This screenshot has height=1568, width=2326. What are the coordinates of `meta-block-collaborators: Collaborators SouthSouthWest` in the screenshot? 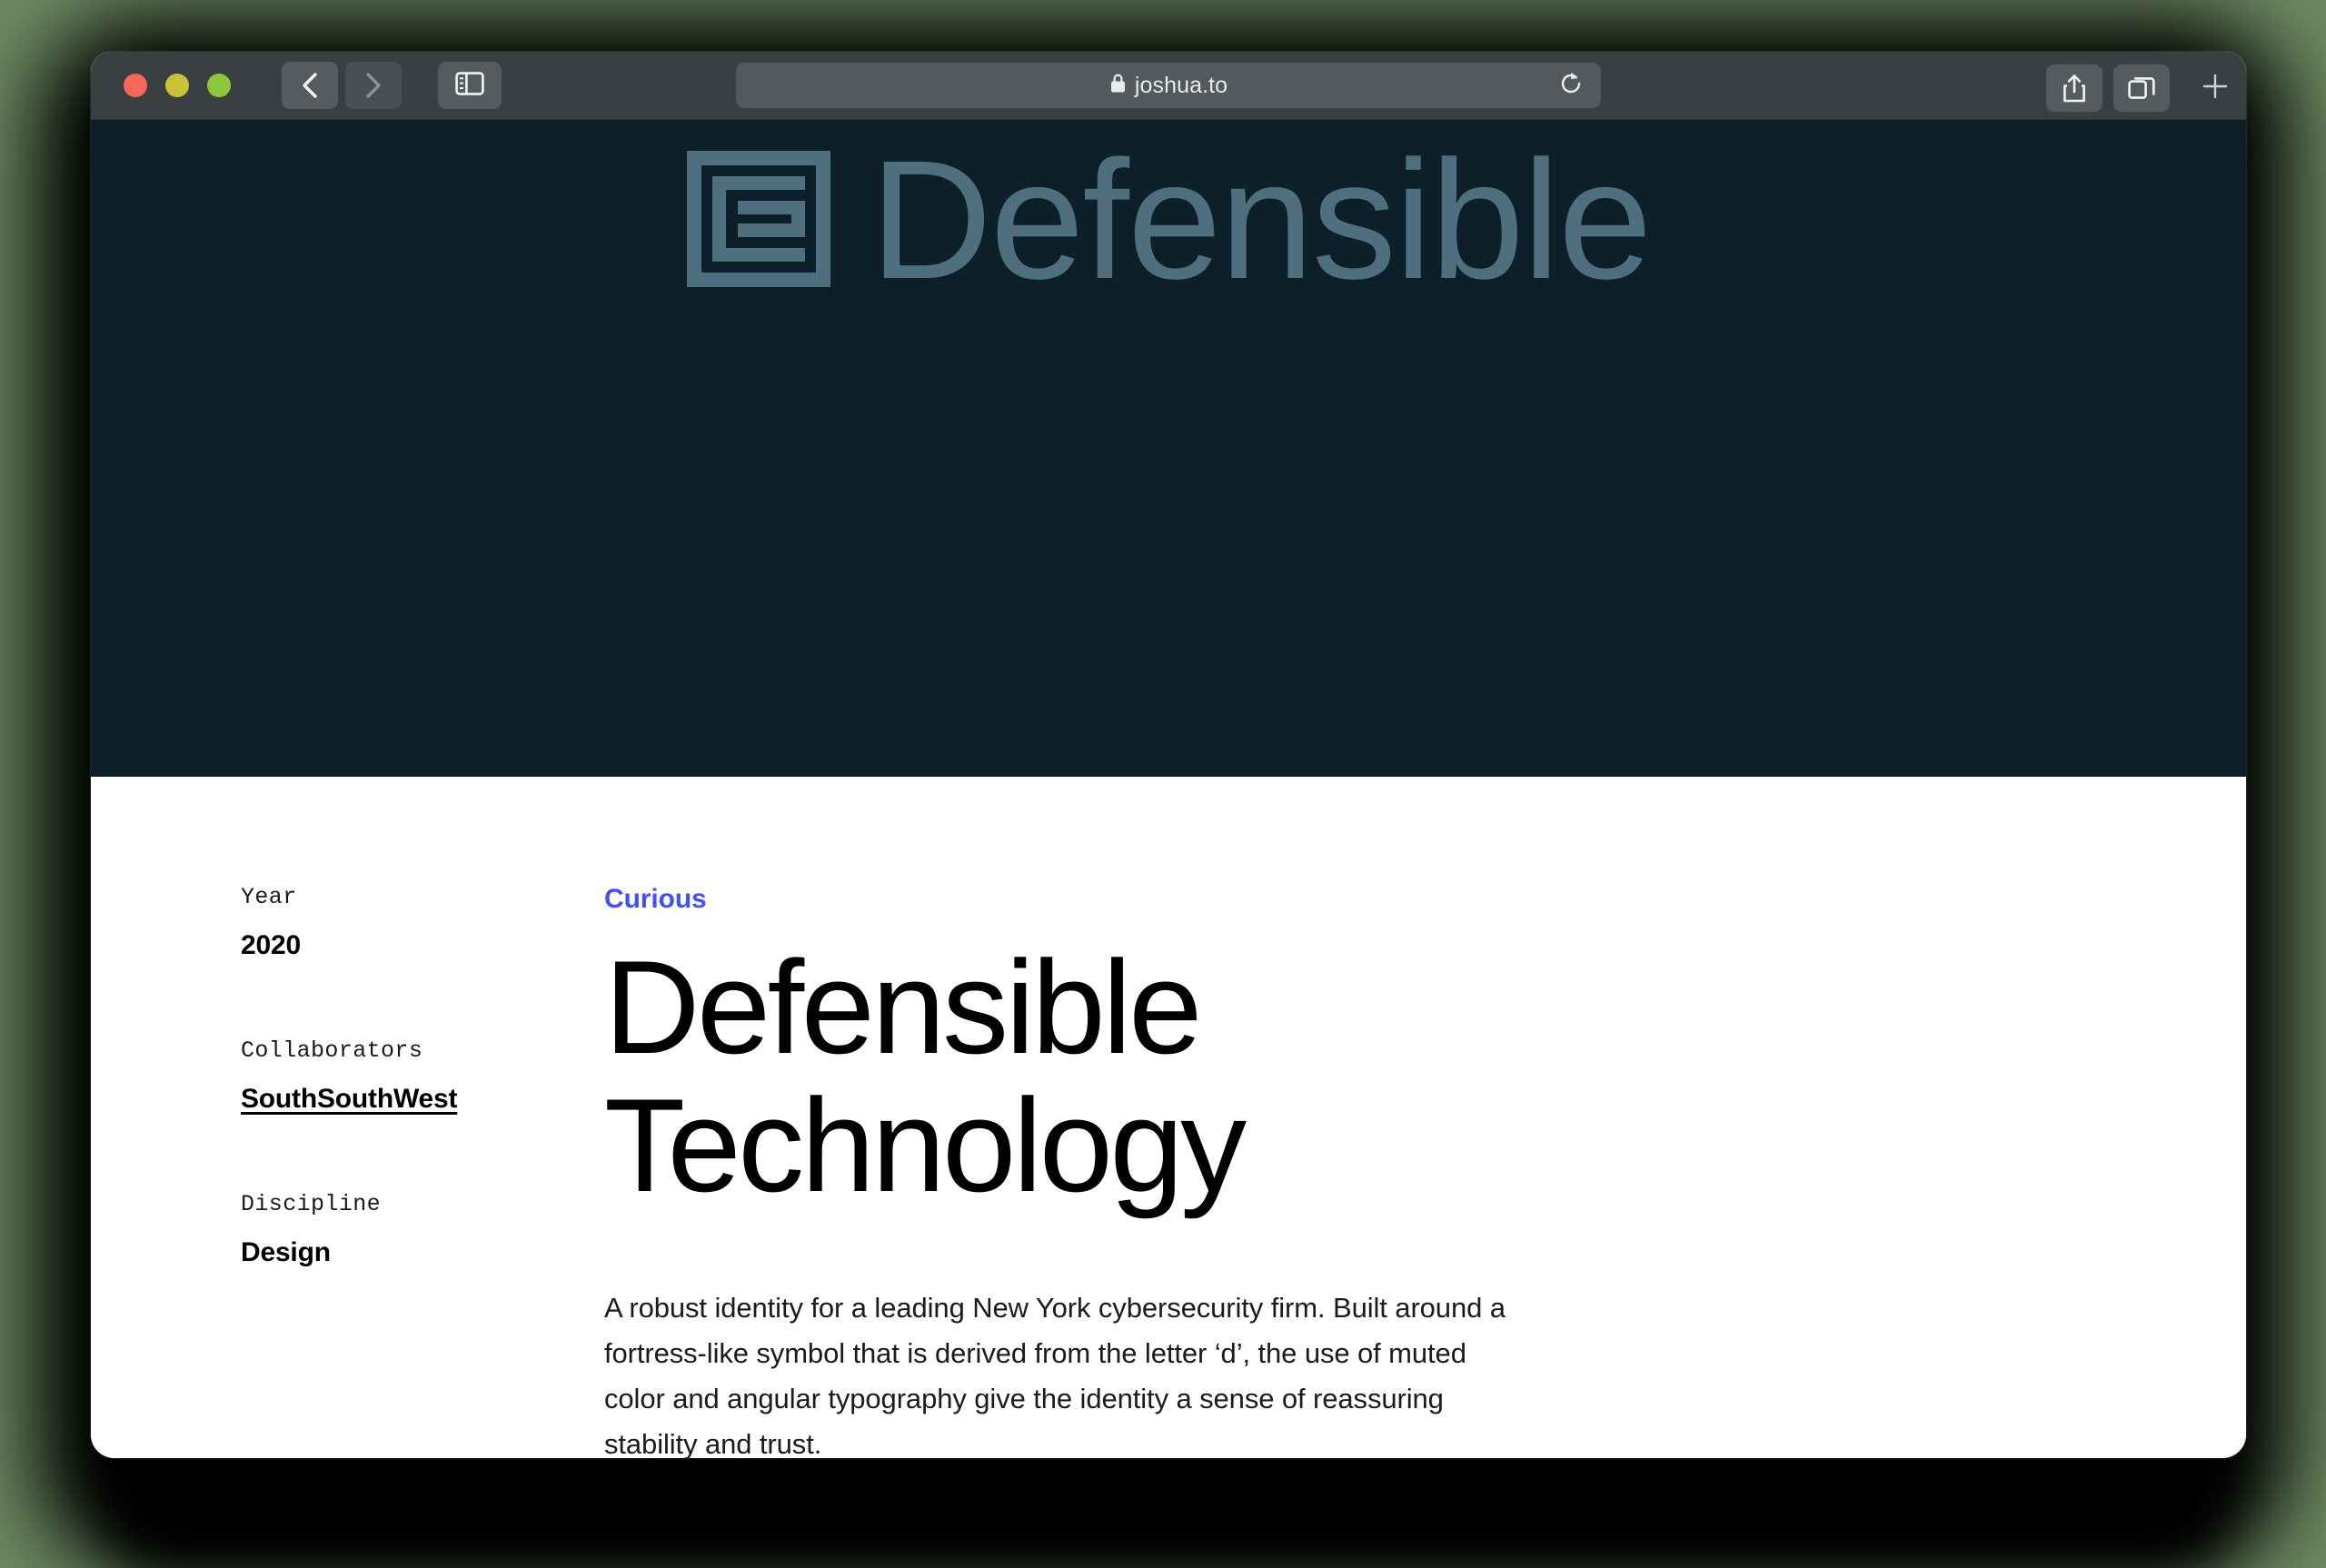 It's located at (422, 1076).